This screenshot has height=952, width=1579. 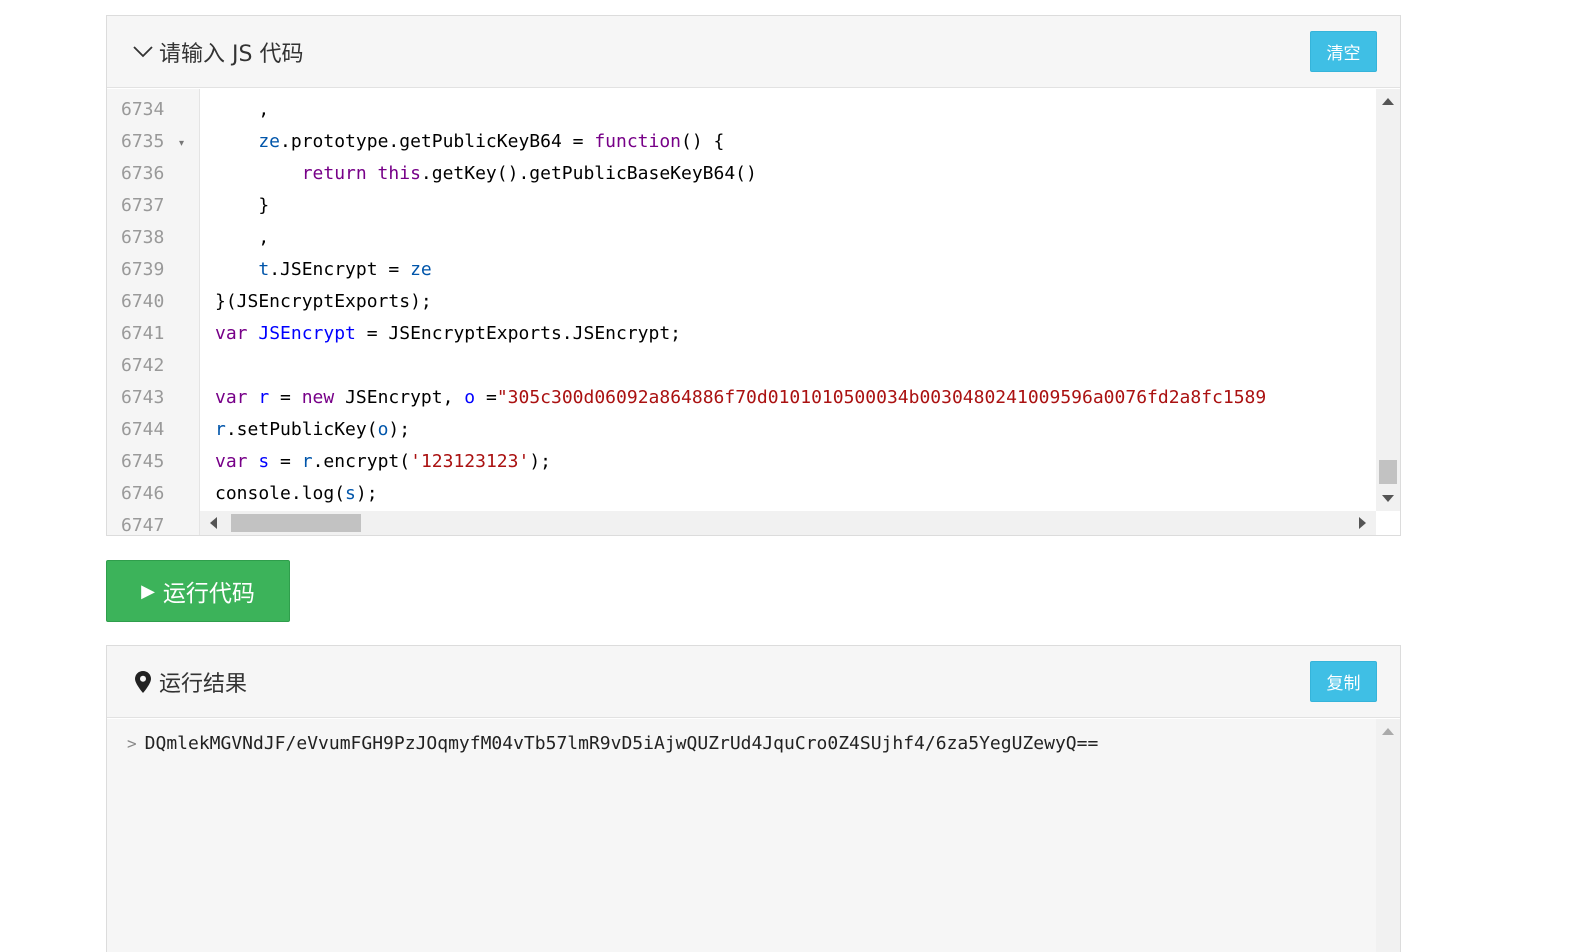 I want to click on code-token: .prototype.getPublicKeyB64 =, so click(x=437, y=141).